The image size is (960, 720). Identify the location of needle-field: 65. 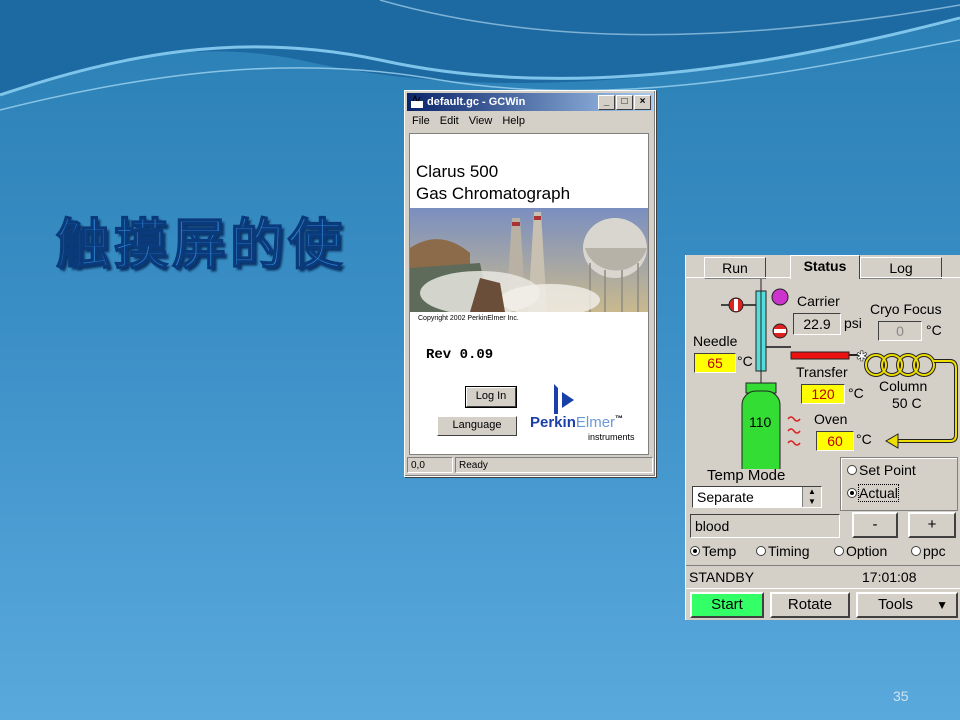
(715, 363).